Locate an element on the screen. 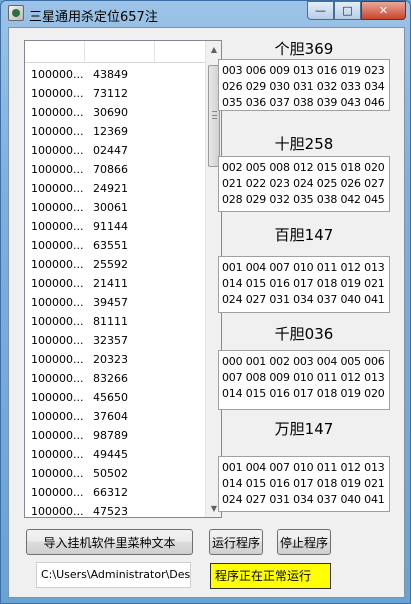 Image resolution: width=411 pixels, height=604 pixels. table-row: 100000... 47523 is located at coordinates (116, 509).